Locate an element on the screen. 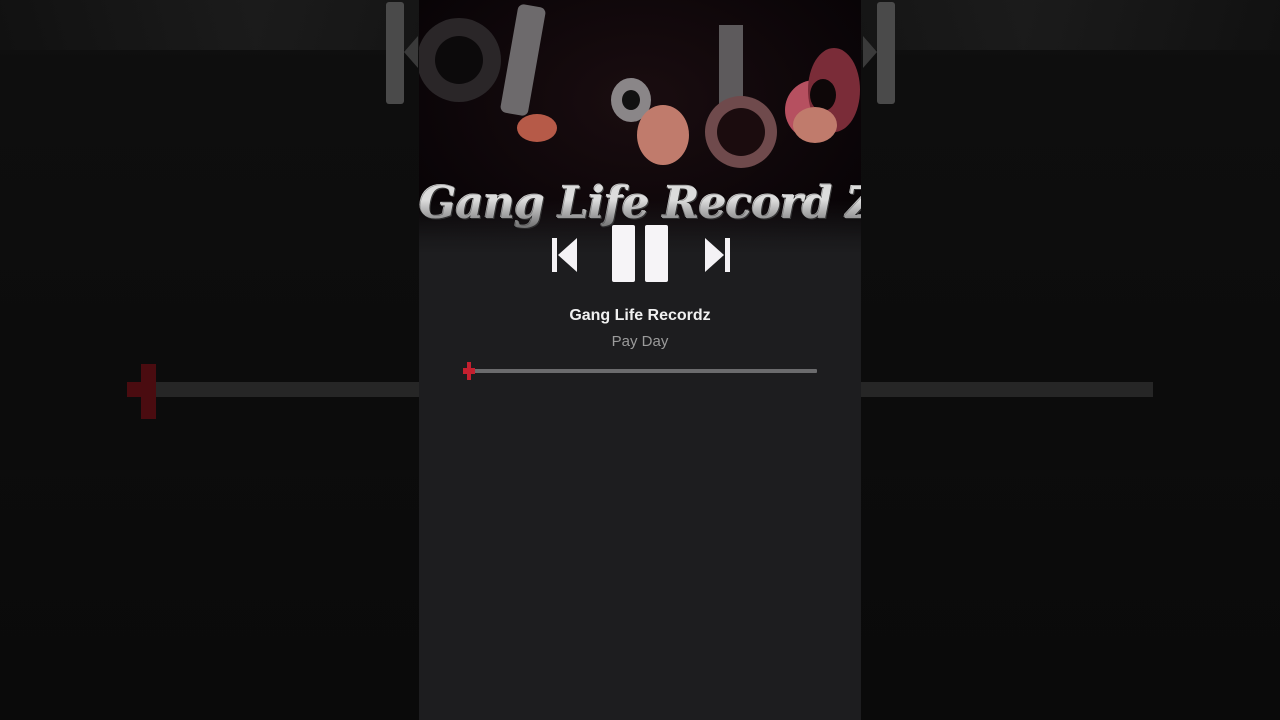 This screenshot has height=720, width=1280. skip-next-icon is located at coordinates (717, 255).